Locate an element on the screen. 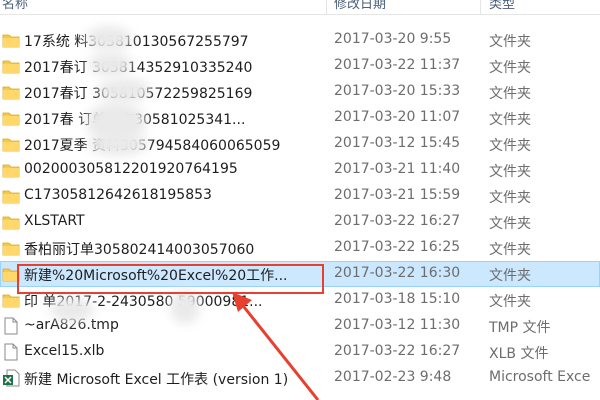 The height and width of the screenshot is (400, 600). column-header-type: 类型 is located at coordinates (502, 6).